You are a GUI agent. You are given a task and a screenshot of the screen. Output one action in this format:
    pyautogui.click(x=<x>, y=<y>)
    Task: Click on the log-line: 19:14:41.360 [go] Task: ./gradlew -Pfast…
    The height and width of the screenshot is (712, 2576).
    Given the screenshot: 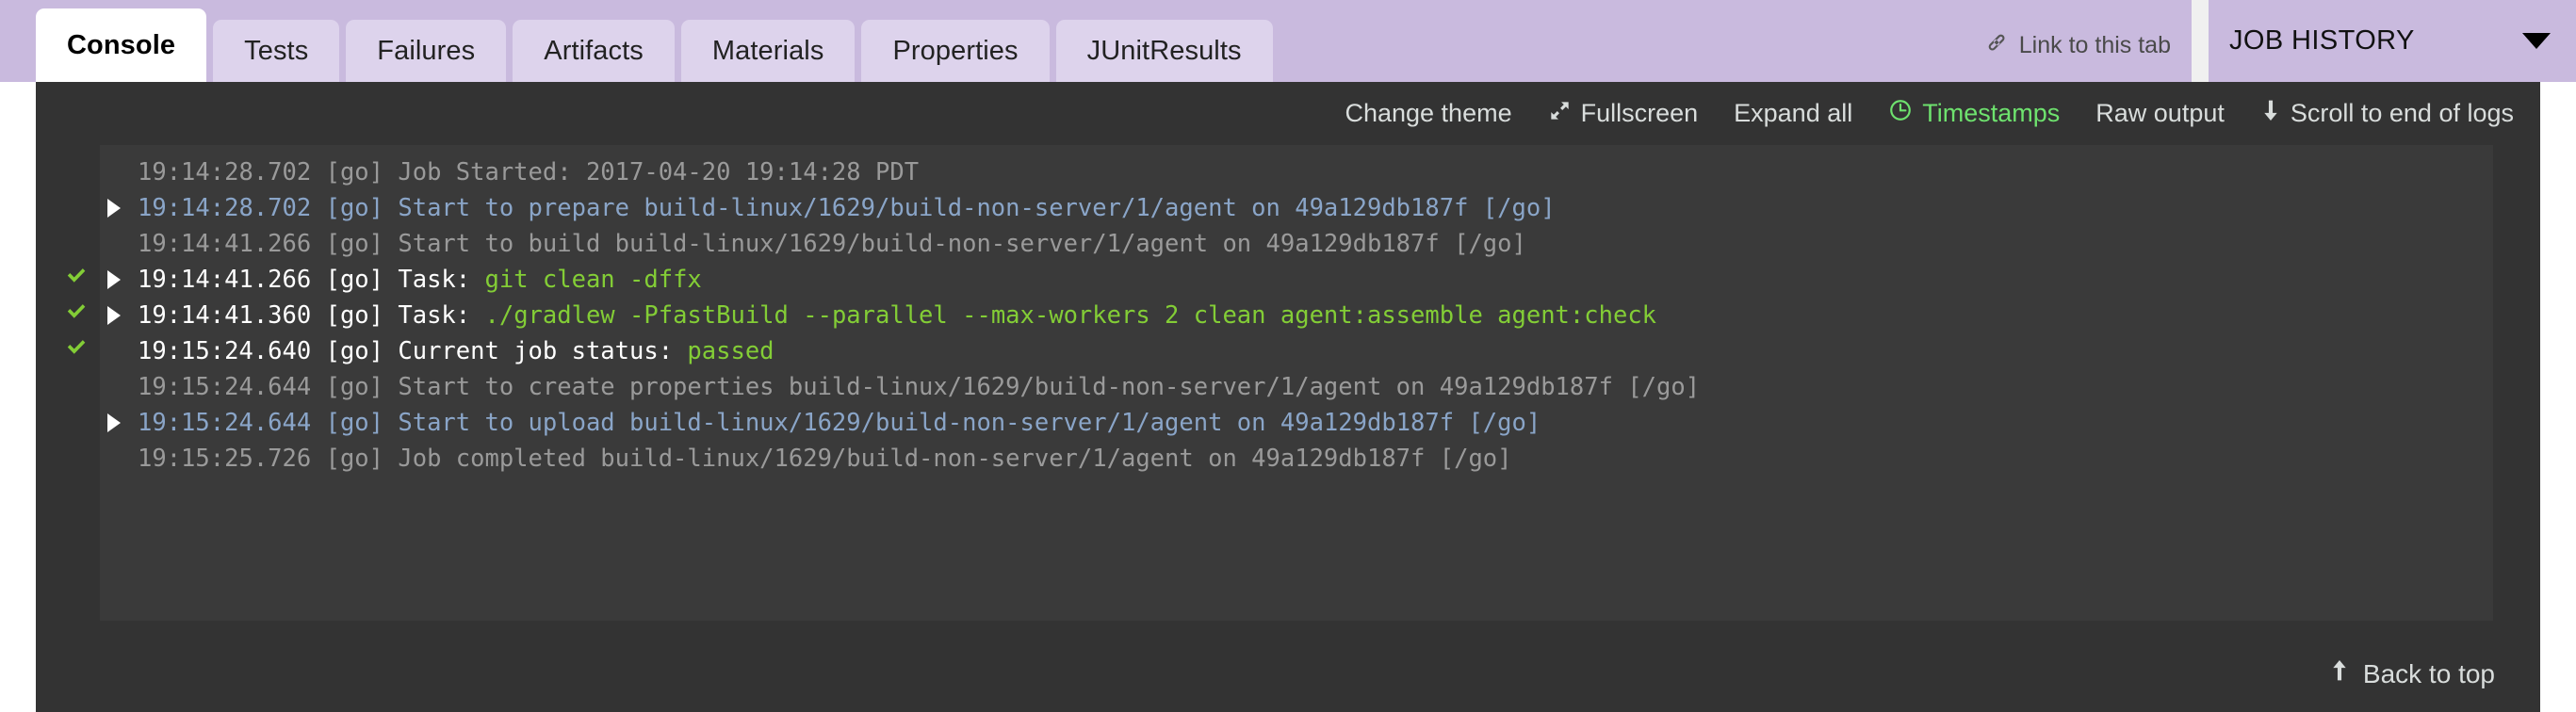 What is the action you would take?
    pyautogui.click(x=1264, y=315)
    